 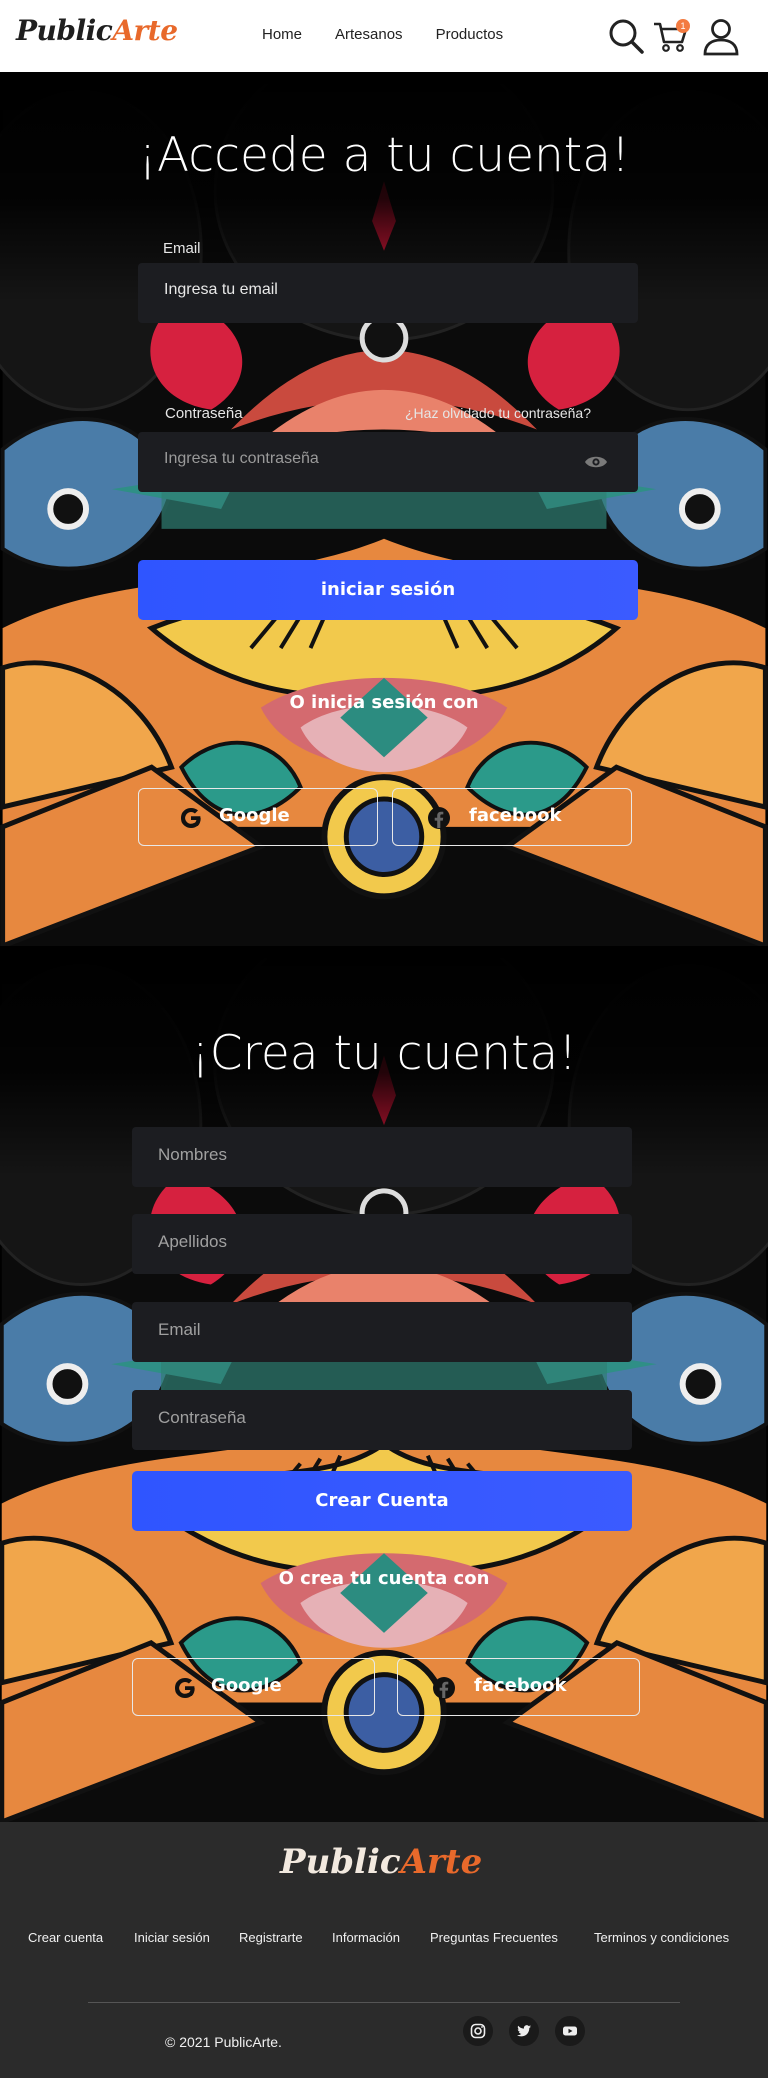 What do you see at coordinates (524, 2031) in the screenshot?
I see `twitter-icon` at bounding box center [524, 2031].